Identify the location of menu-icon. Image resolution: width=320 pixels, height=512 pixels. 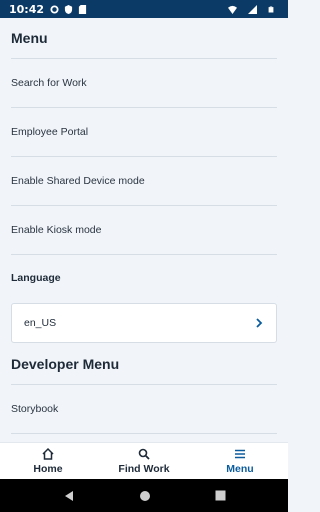
(240, 454).